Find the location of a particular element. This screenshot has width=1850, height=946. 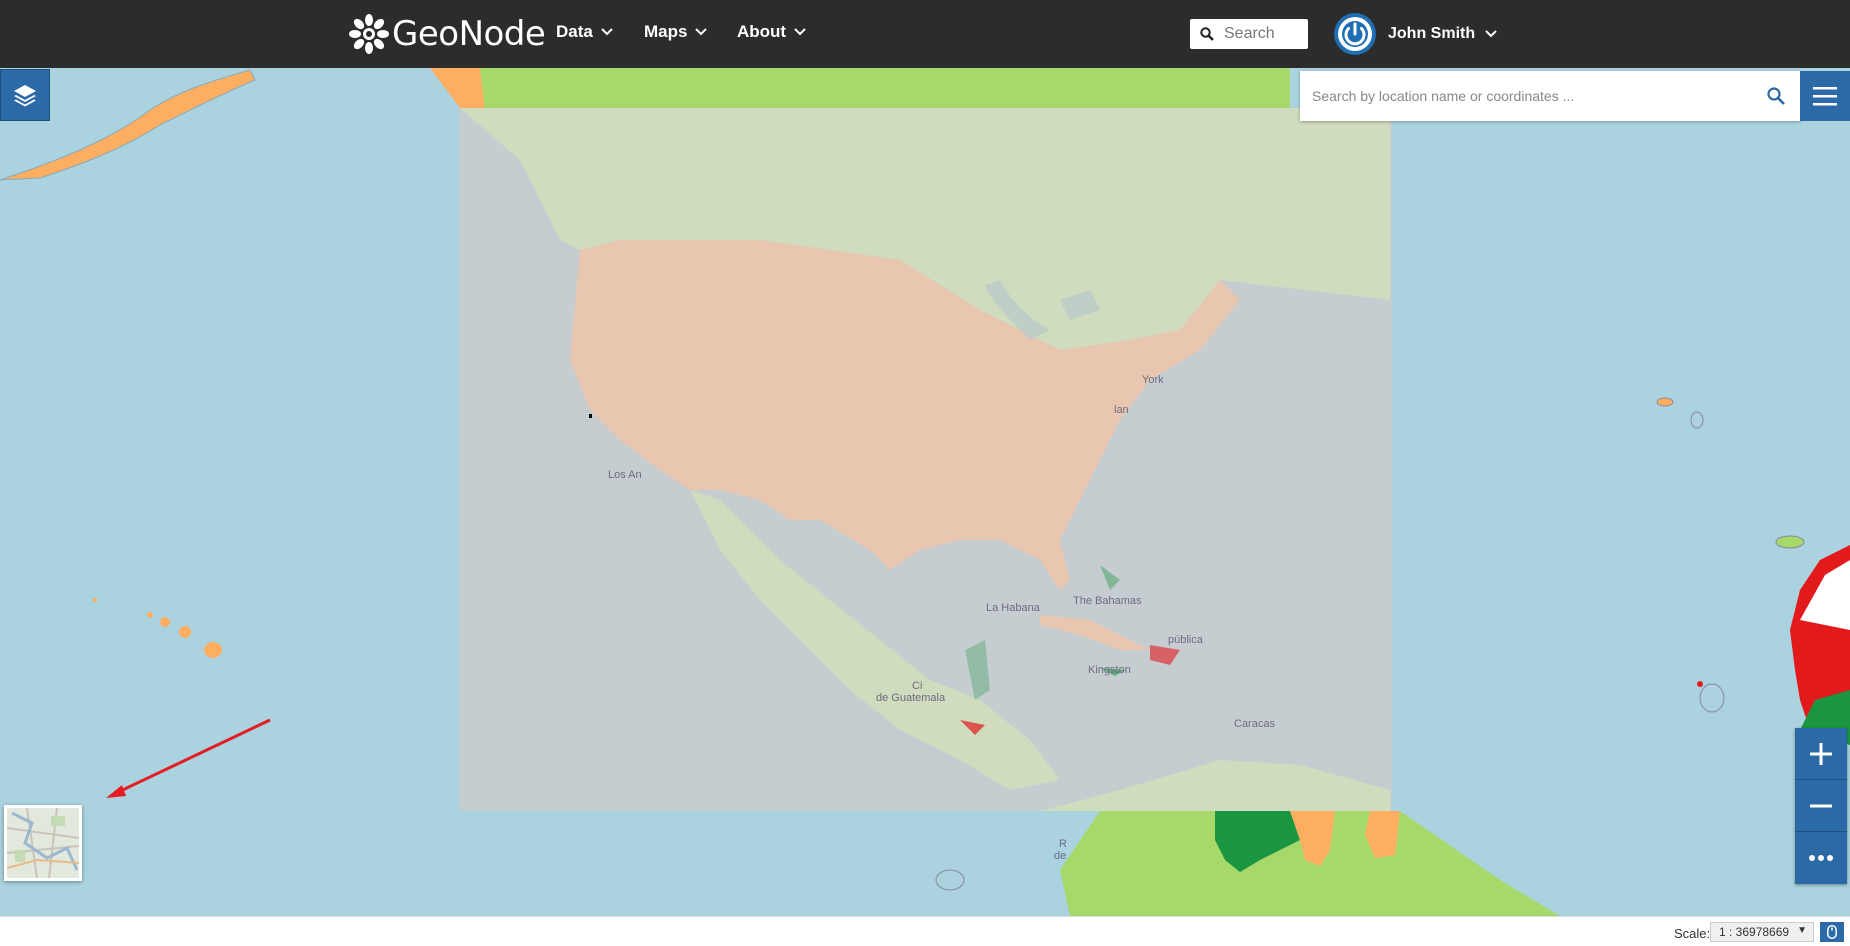

geonode-logo-icon is located at coordinates (369, 34).